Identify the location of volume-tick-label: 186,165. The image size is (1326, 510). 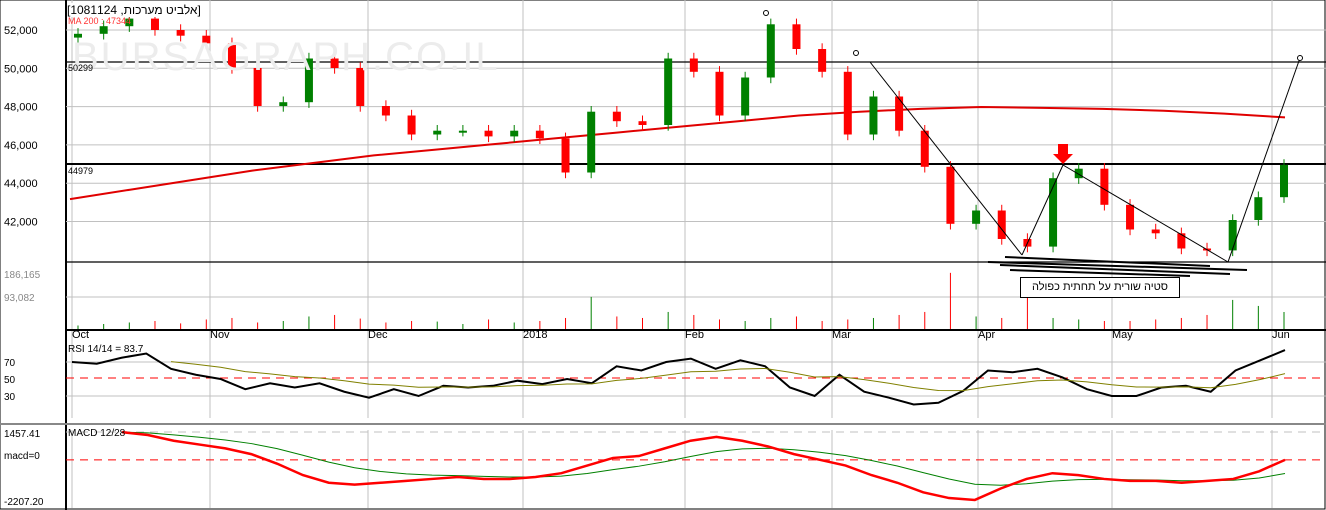
(22, 275).